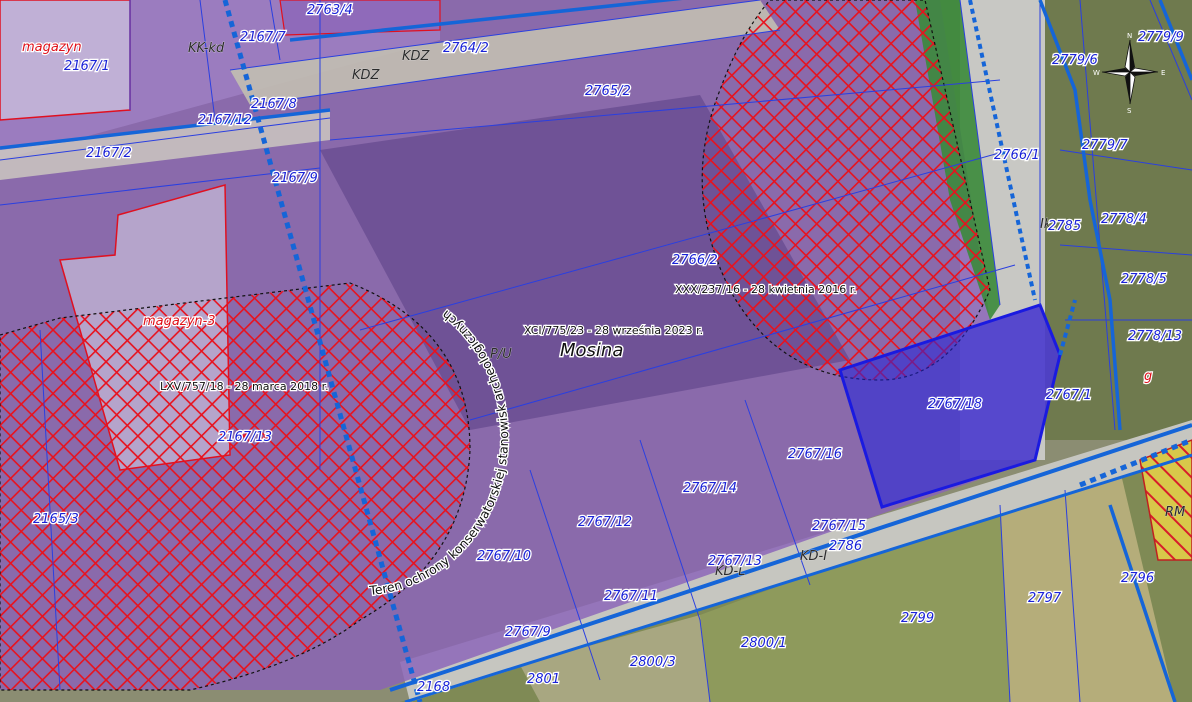  Describe the element at coordinates (813, 556) in the screenshot. I see `zone-symbol-kd-i: KD-I` at that location.